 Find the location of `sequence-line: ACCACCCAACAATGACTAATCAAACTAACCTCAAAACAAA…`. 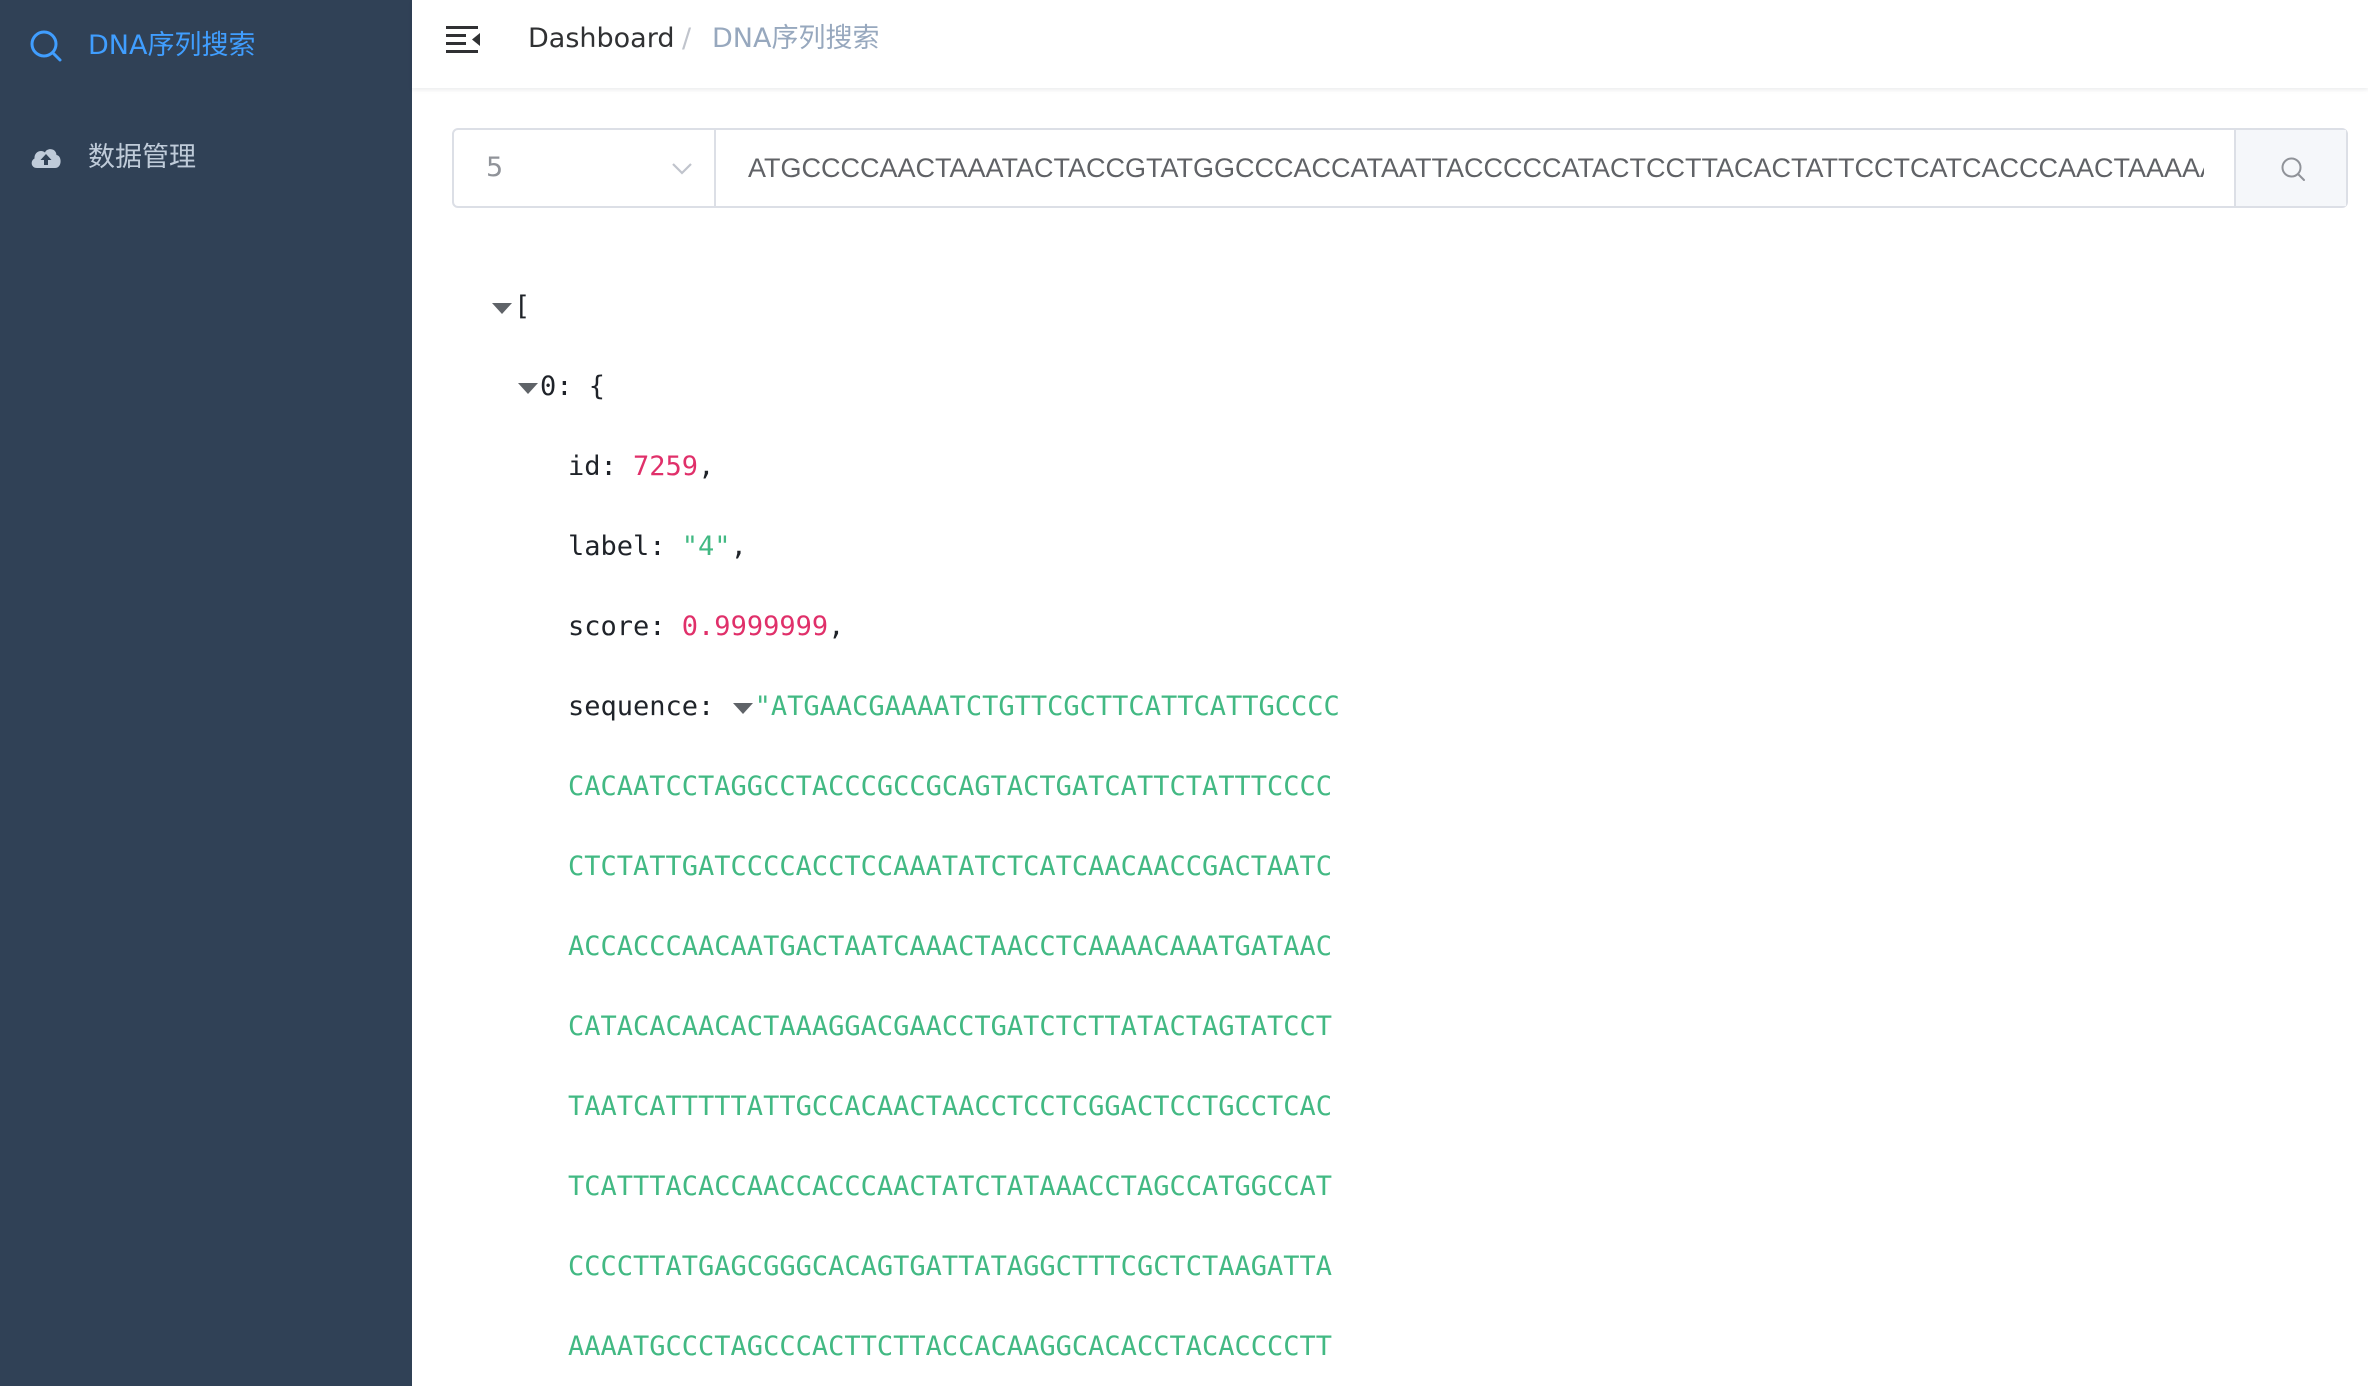

sequence-line: ACCACCCAACAATGACTAATCAAACTAACCTCAAAACAAA… is located at coordinates (950, 946).